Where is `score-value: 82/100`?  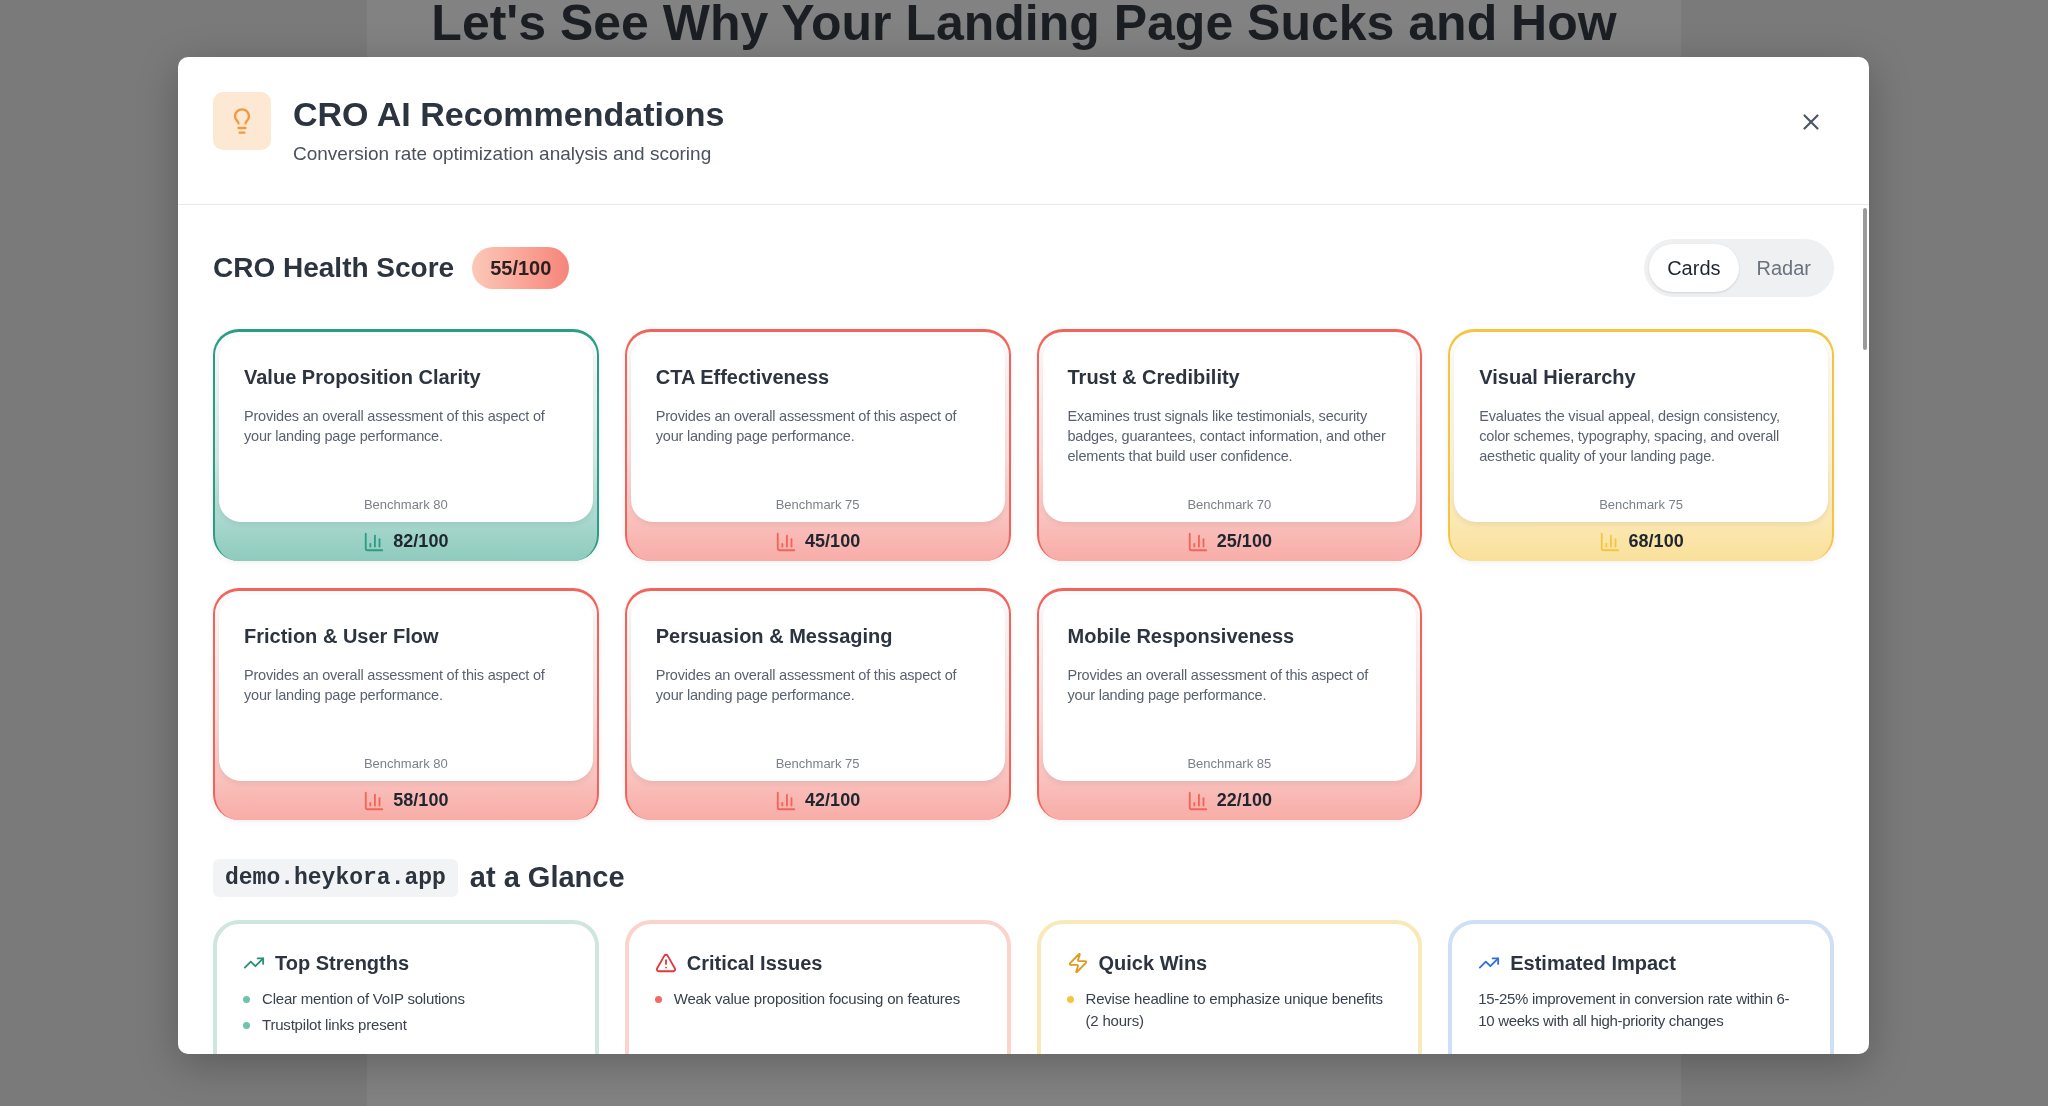
score-value: 82/100 is located at coordinates (421, 541).